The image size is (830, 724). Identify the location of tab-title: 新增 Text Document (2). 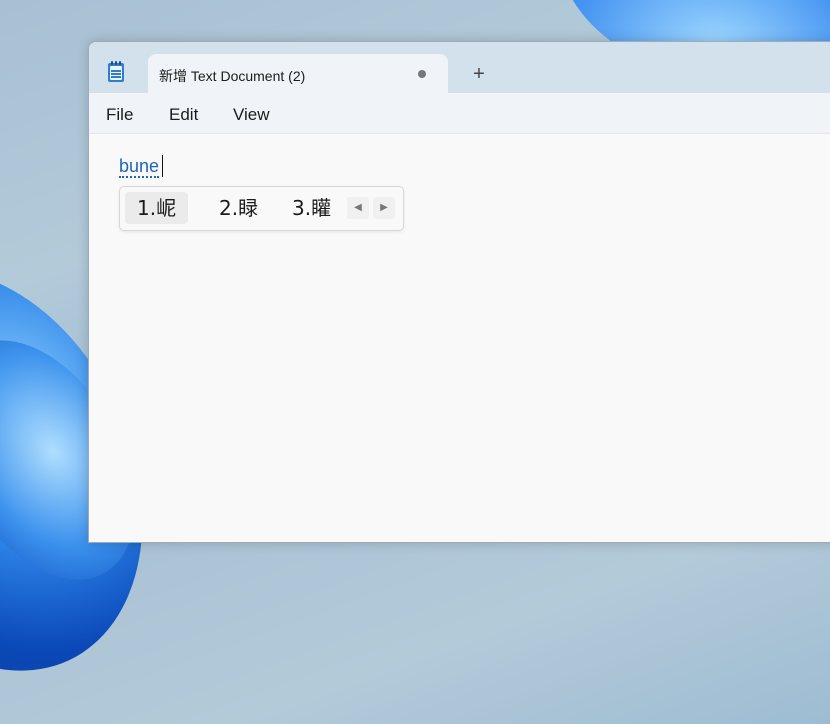
(232, 76).